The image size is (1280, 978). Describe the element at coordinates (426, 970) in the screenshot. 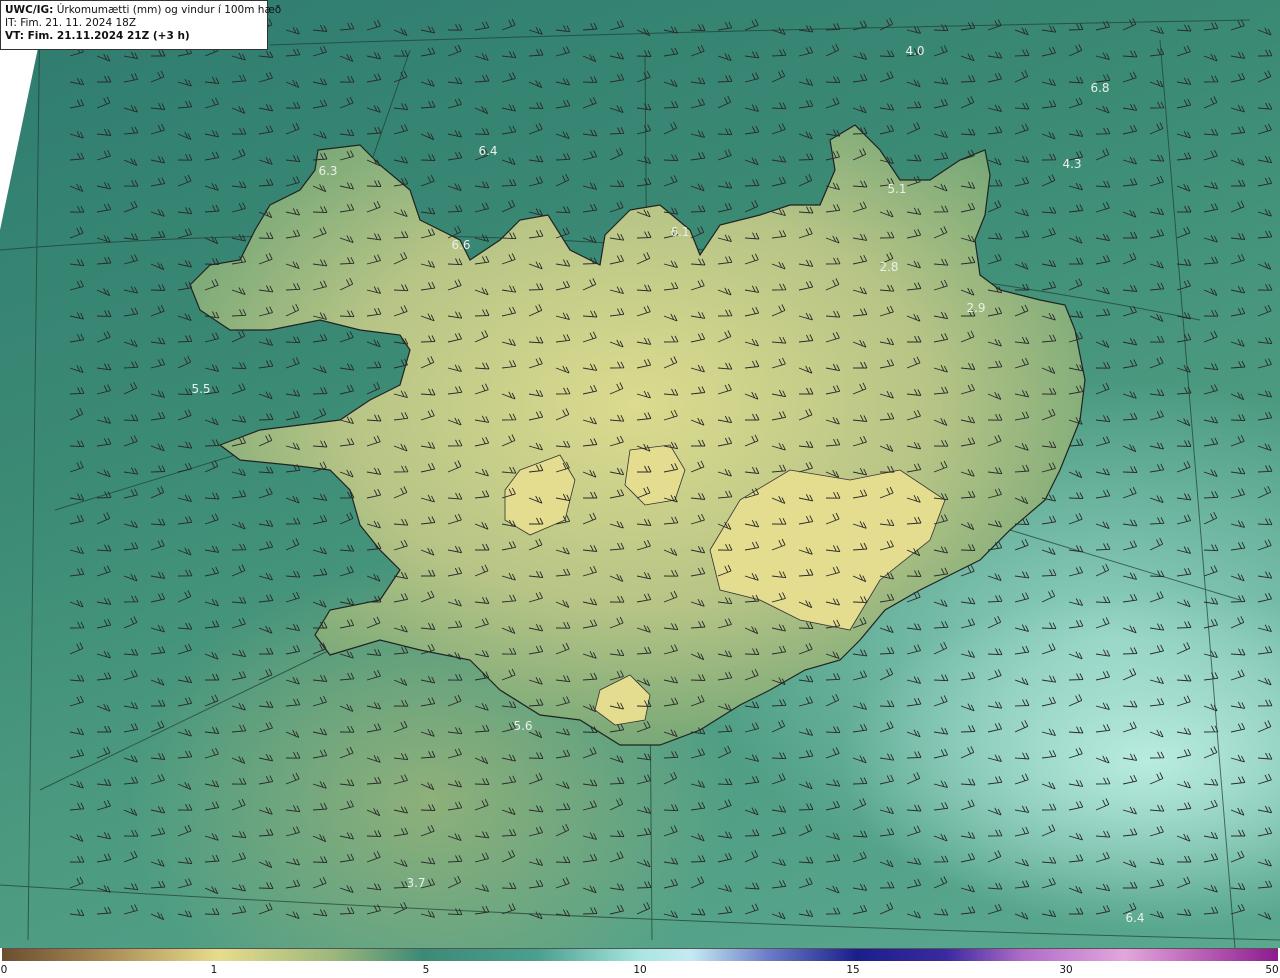

I see `colorbar-tick: 5` at that location.